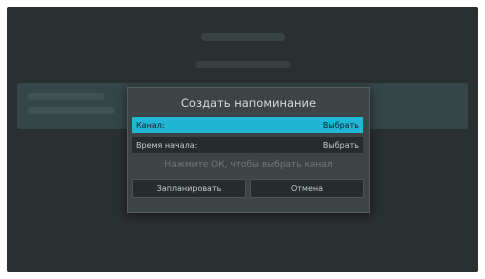 This screenshot has width=485, height=279. I want to click on background-page-title, so click(242, 38).